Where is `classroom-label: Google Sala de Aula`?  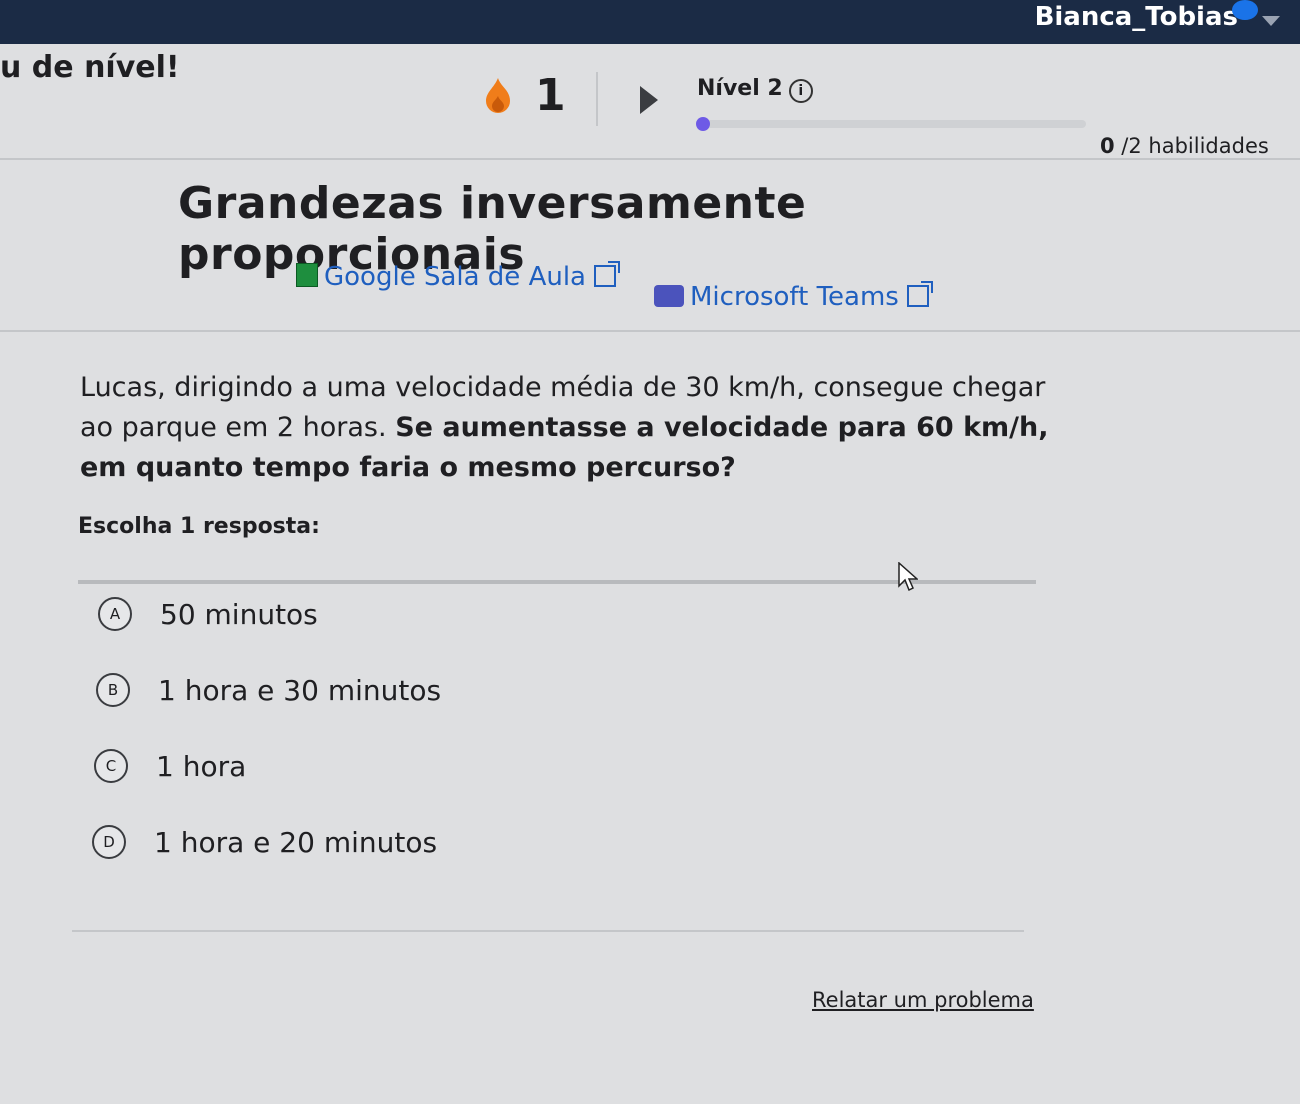 classroom-label: Google Sala de Aula is located at coordinates (455, 277).